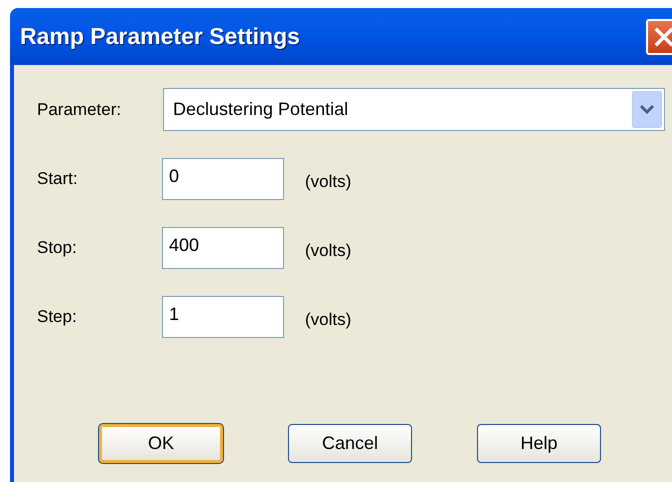 The image size is (672, 482). I want to click on dialog-button: OK, so click(161, 443).